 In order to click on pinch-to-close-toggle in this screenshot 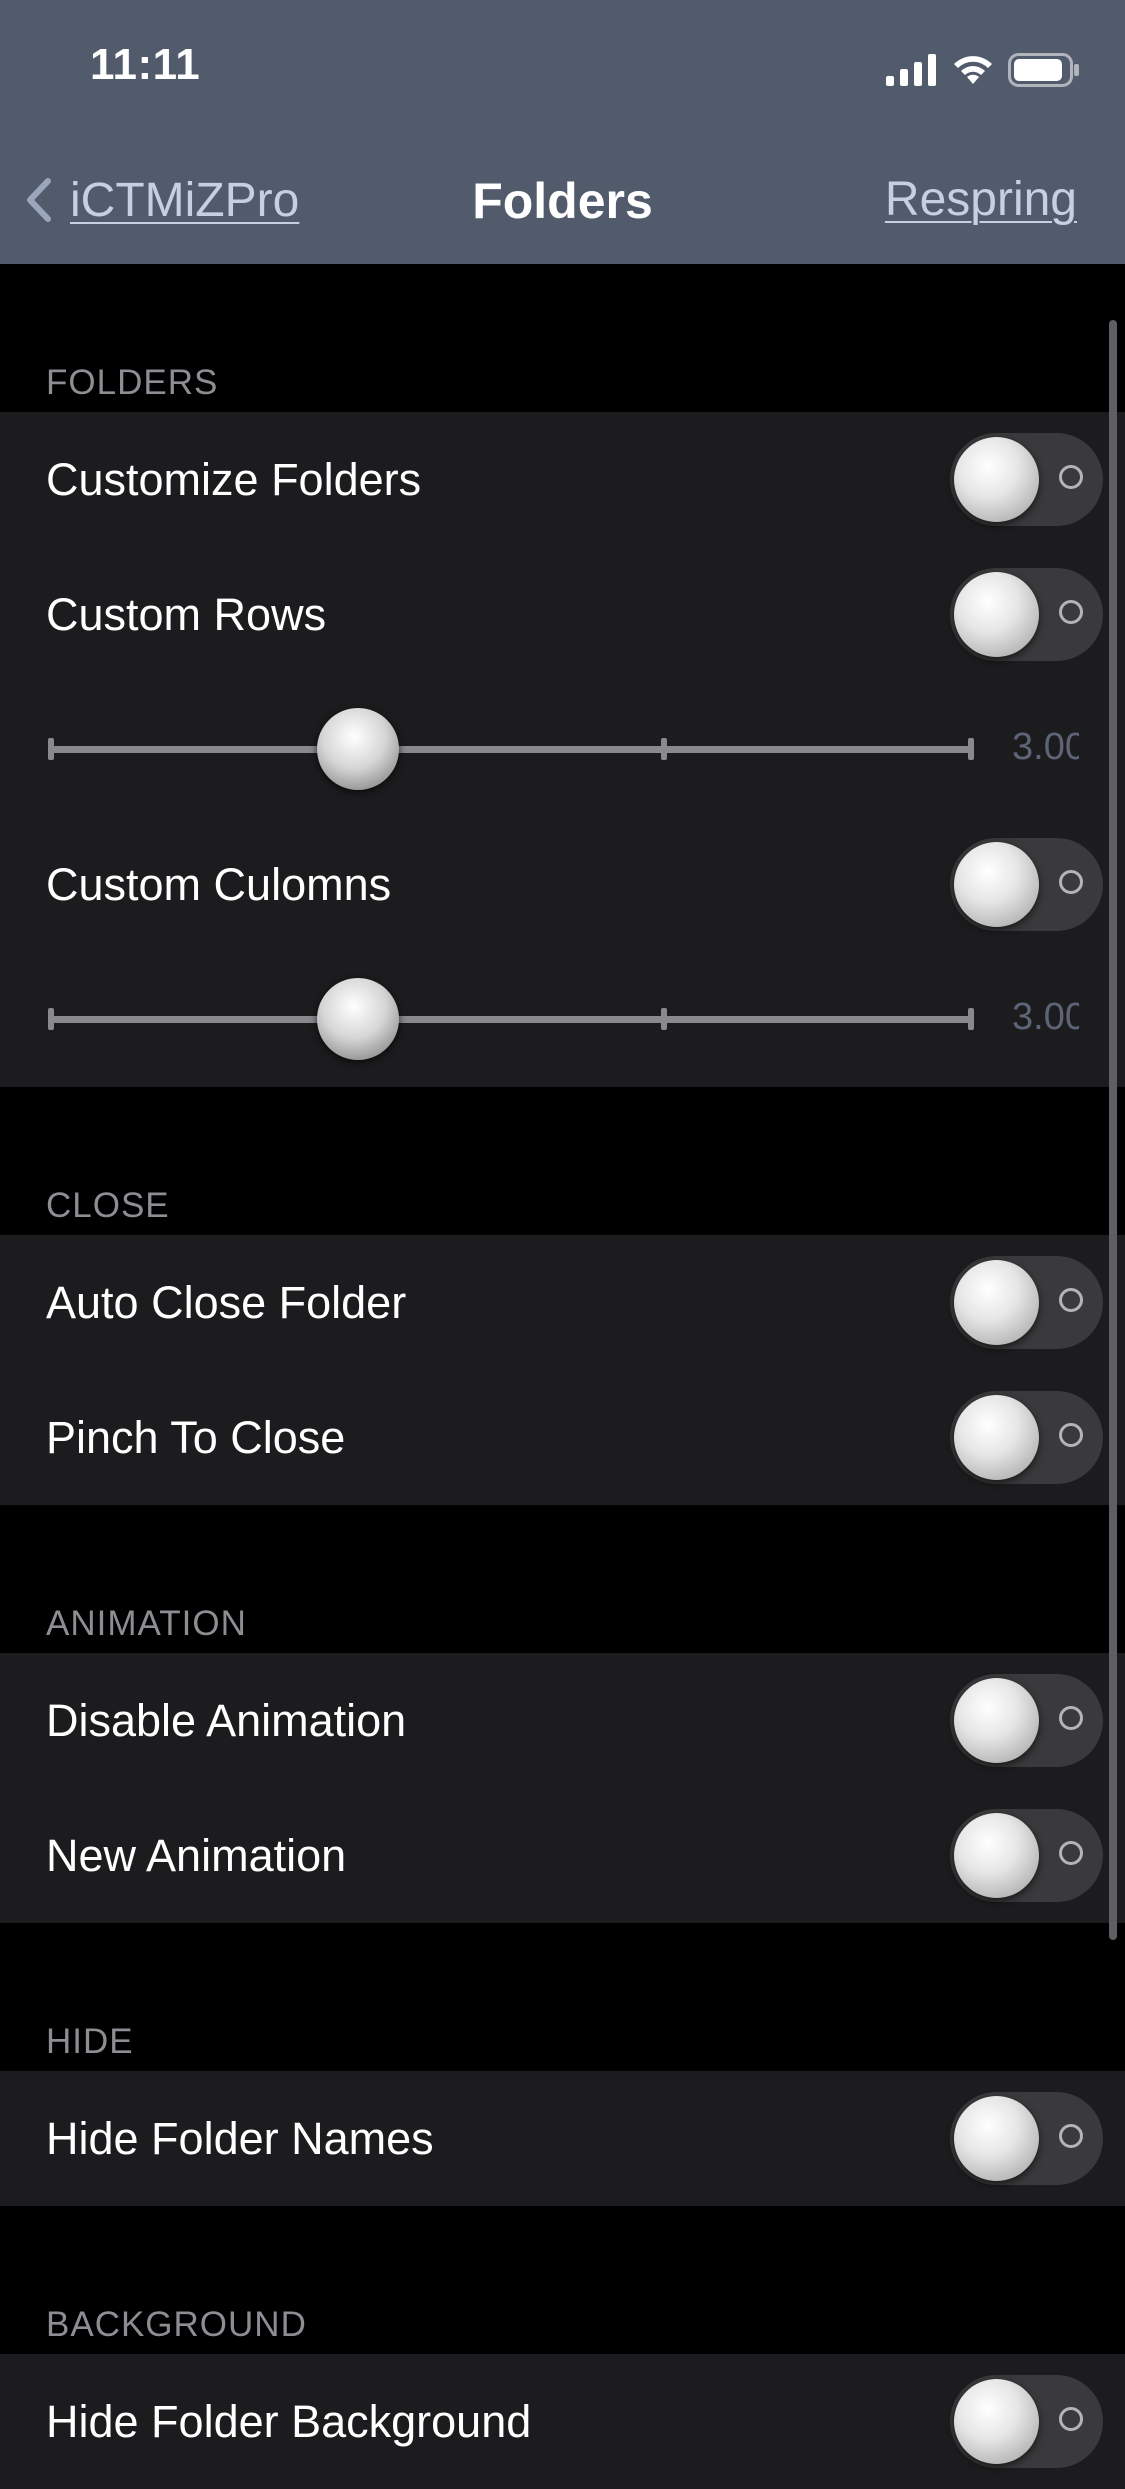, I will do `click(1026, 1437)`.